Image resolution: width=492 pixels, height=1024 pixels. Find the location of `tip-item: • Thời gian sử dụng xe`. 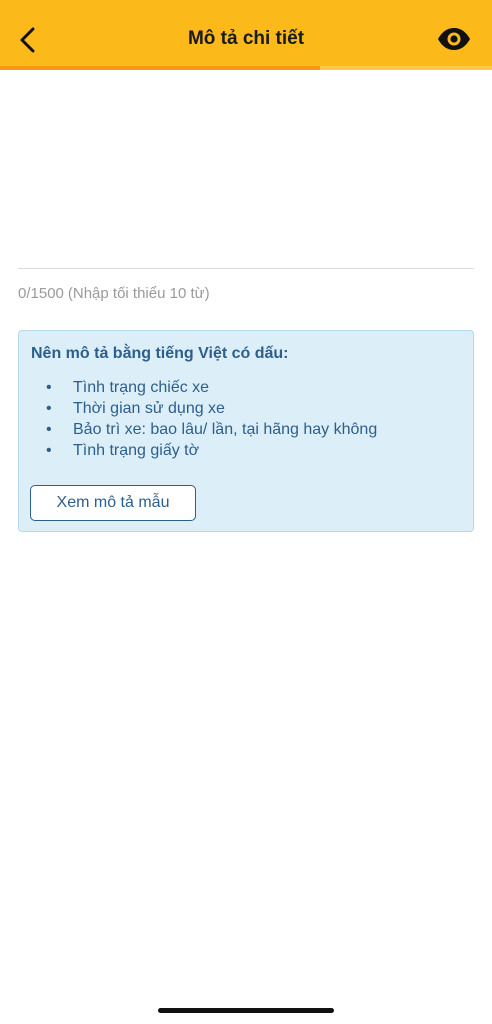

tip-item: • Thời gian sử dụng xe is located at coordinates (198, 410).